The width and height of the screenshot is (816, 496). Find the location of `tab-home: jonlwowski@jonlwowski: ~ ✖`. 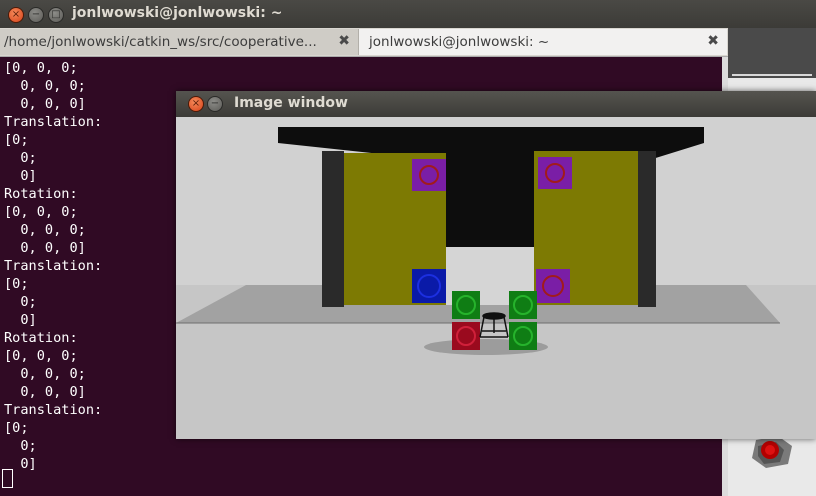

tab-home: jonlwowski@jonlwowski: ~ ✖ is located at coordinates (543, 42).